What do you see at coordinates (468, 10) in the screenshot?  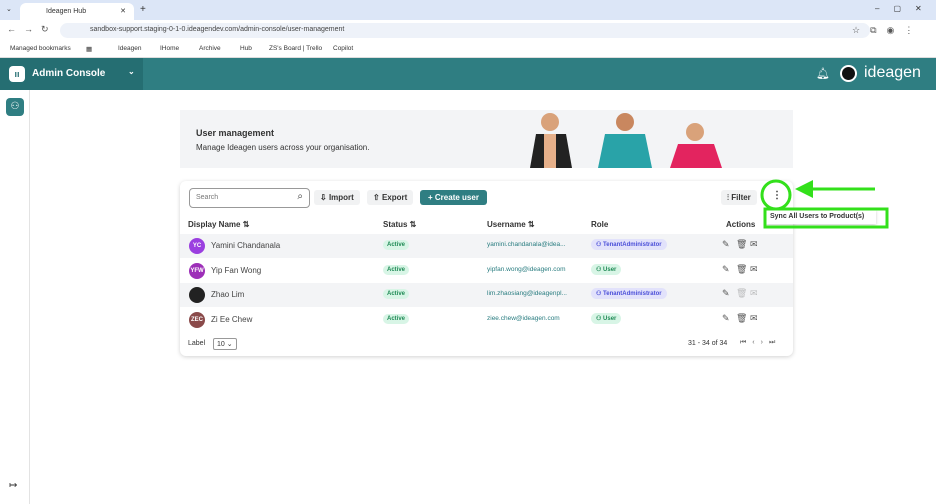 I see `browser-tab-bar: ⌄ Ideagen Hub ✕ + –▢✕` at bounding box center [468, 10].